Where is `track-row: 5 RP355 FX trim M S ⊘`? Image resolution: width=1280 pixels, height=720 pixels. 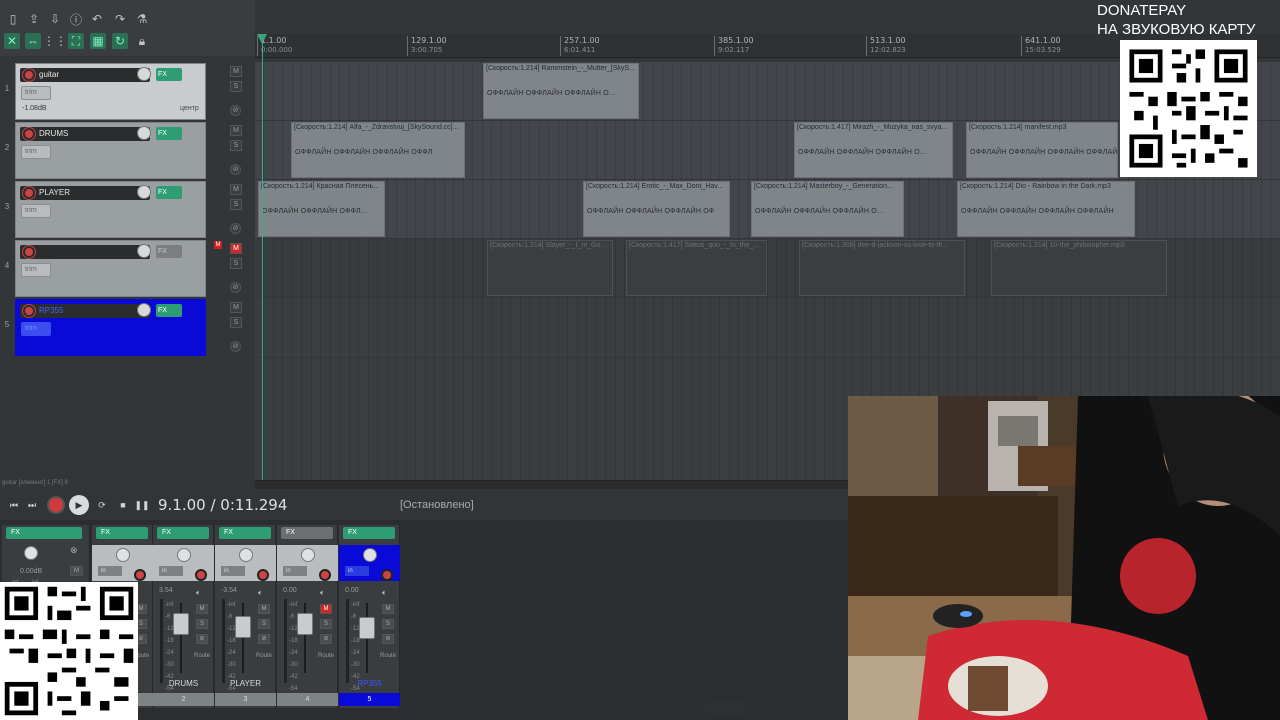 track-row: 5 RP355 FX trim M S ⊘ is located at coordinates (127, 327).